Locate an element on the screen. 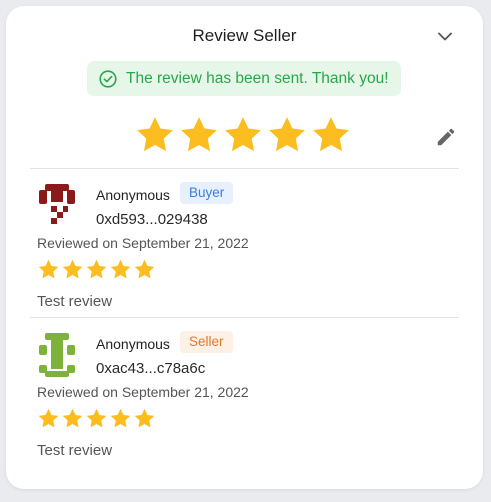 The image size is (491, 502). chevron-down-icon is located at coordinates (445, 36).